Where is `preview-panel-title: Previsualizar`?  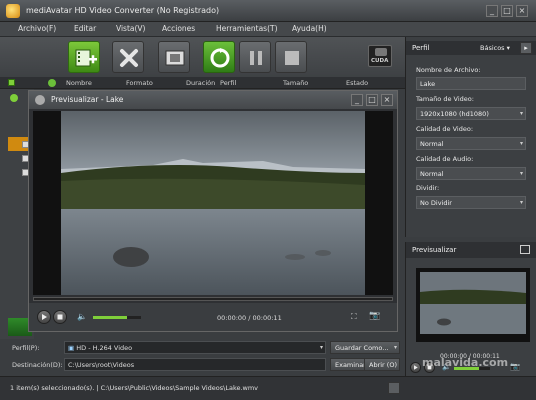
preview-panel-title: Previsualizar is located at coordinates (434, 250).